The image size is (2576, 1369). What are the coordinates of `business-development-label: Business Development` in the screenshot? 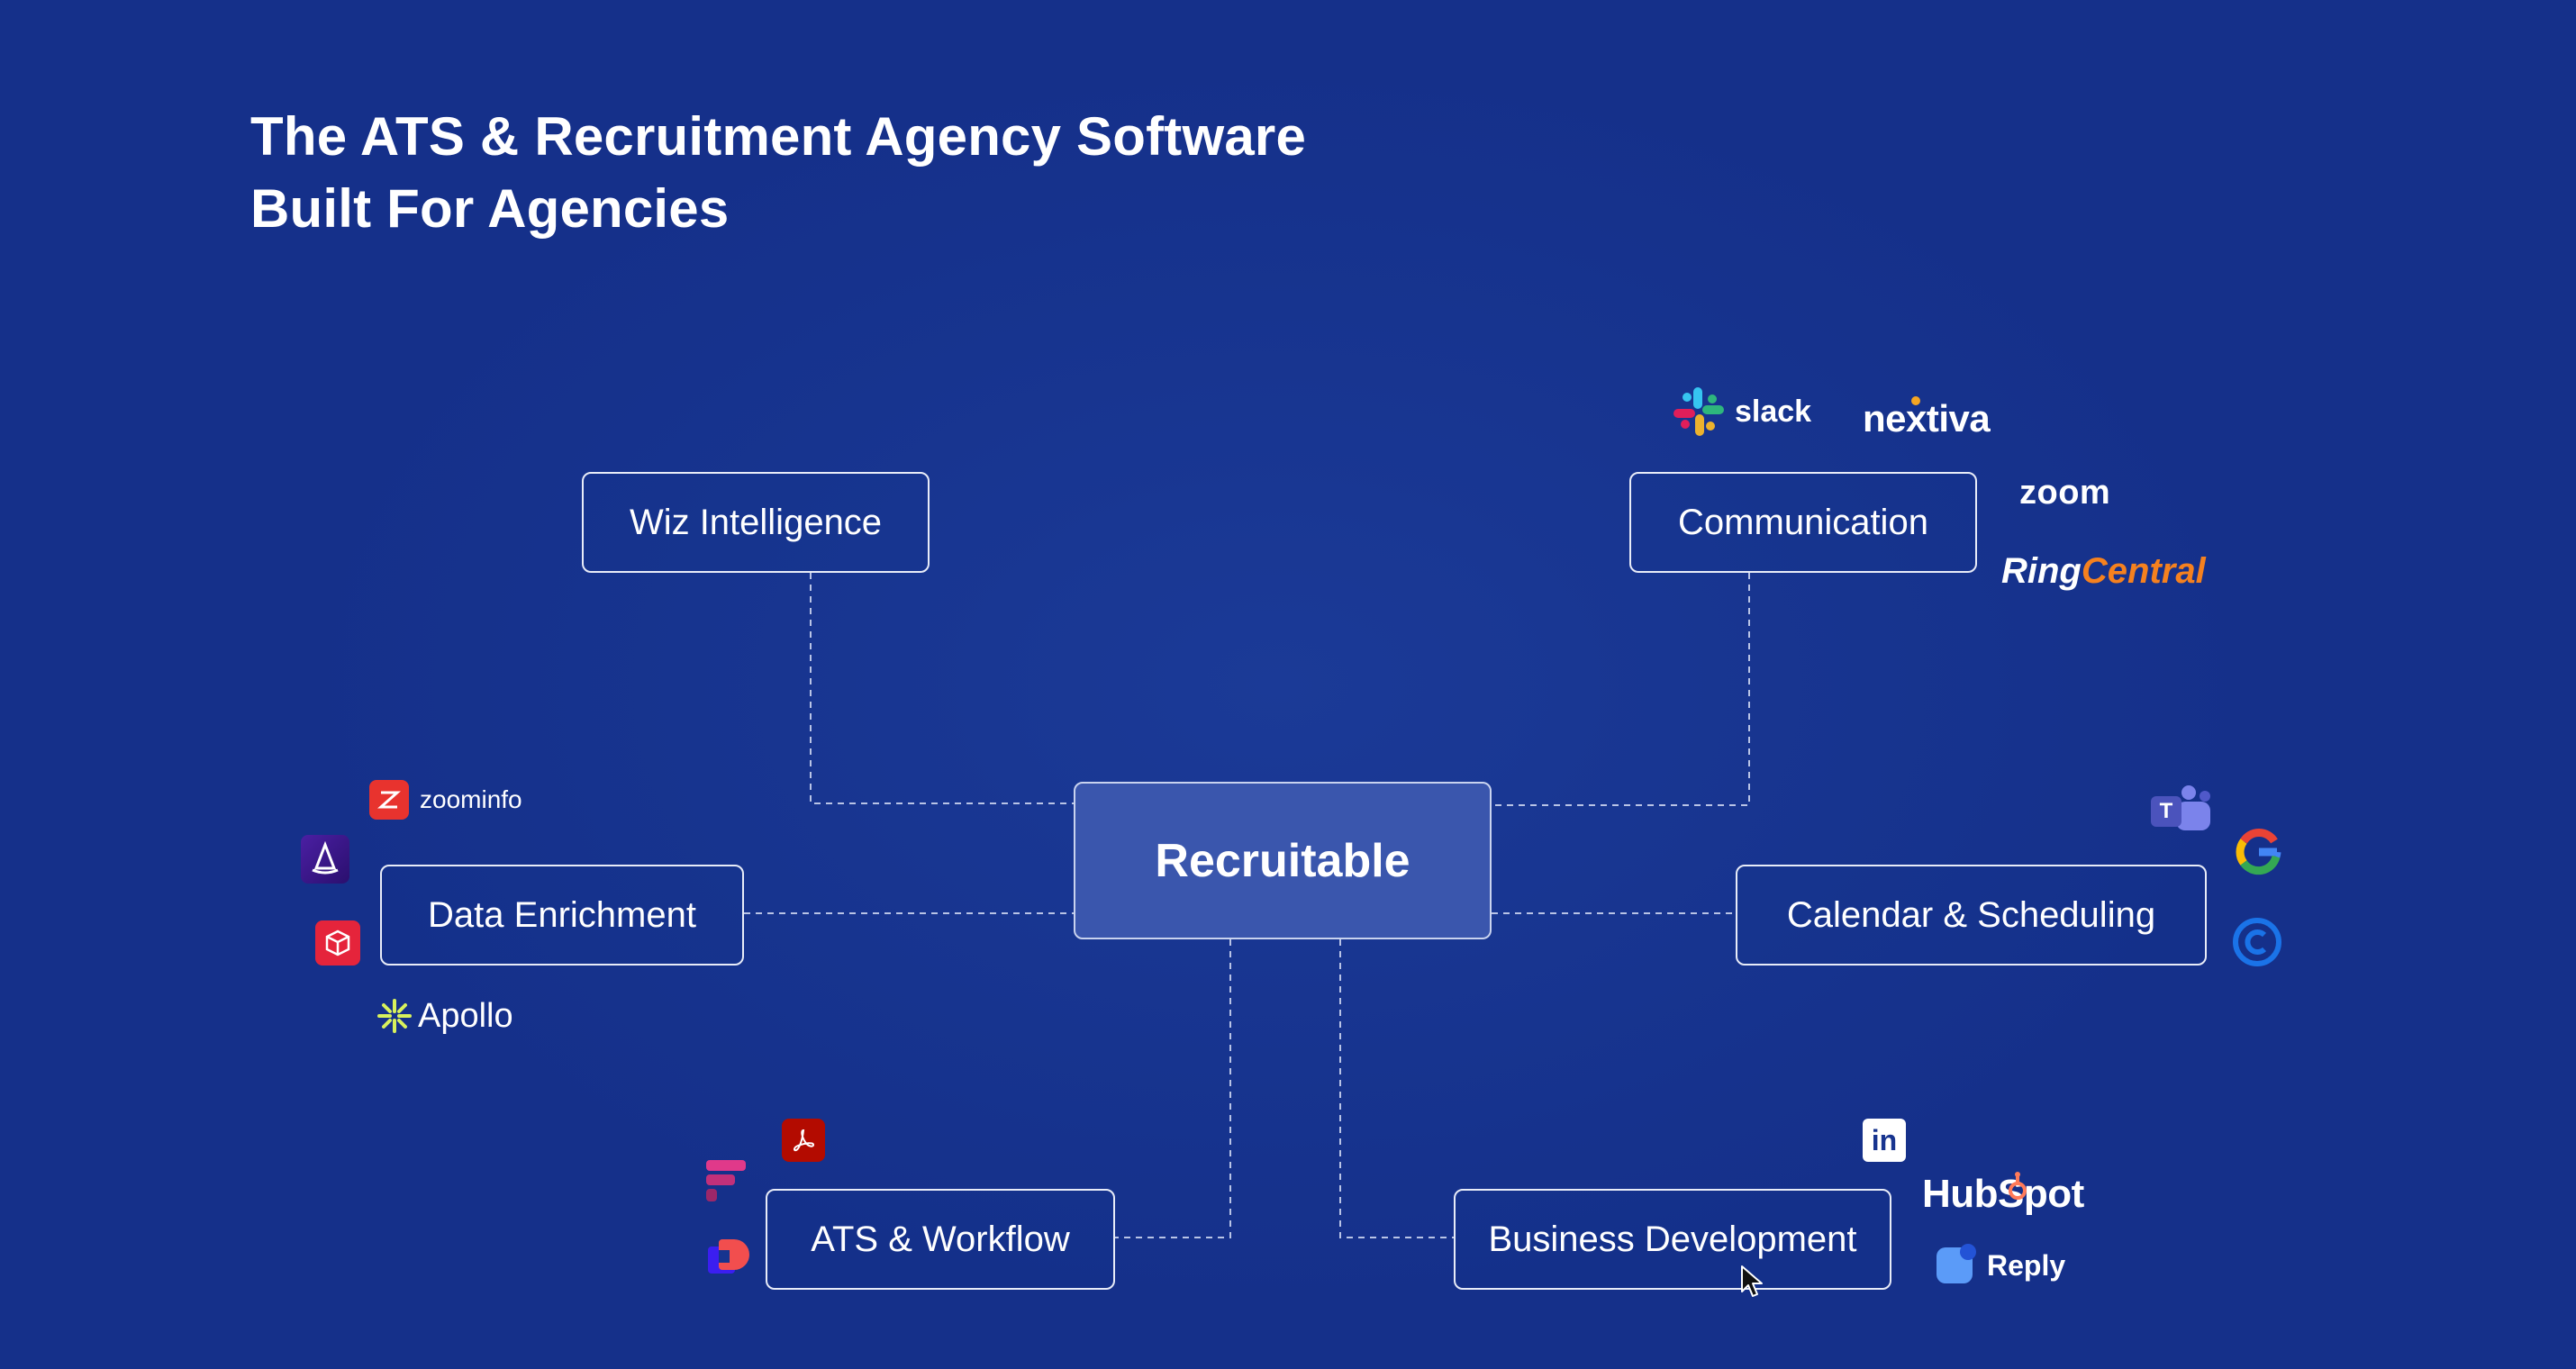 It's located at (1672, 1239).